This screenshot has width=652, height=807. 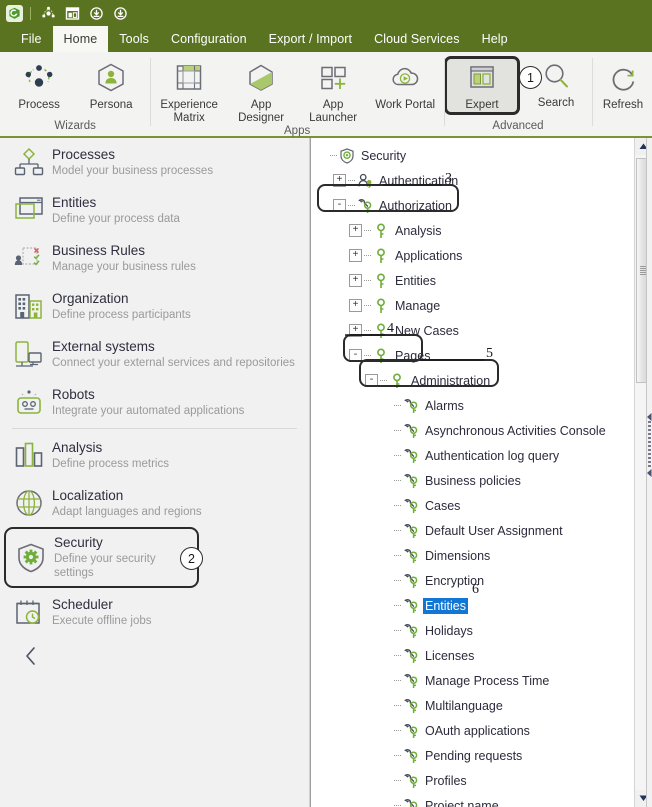 I want to click on splitter-handle, so click(x=649, y=445).